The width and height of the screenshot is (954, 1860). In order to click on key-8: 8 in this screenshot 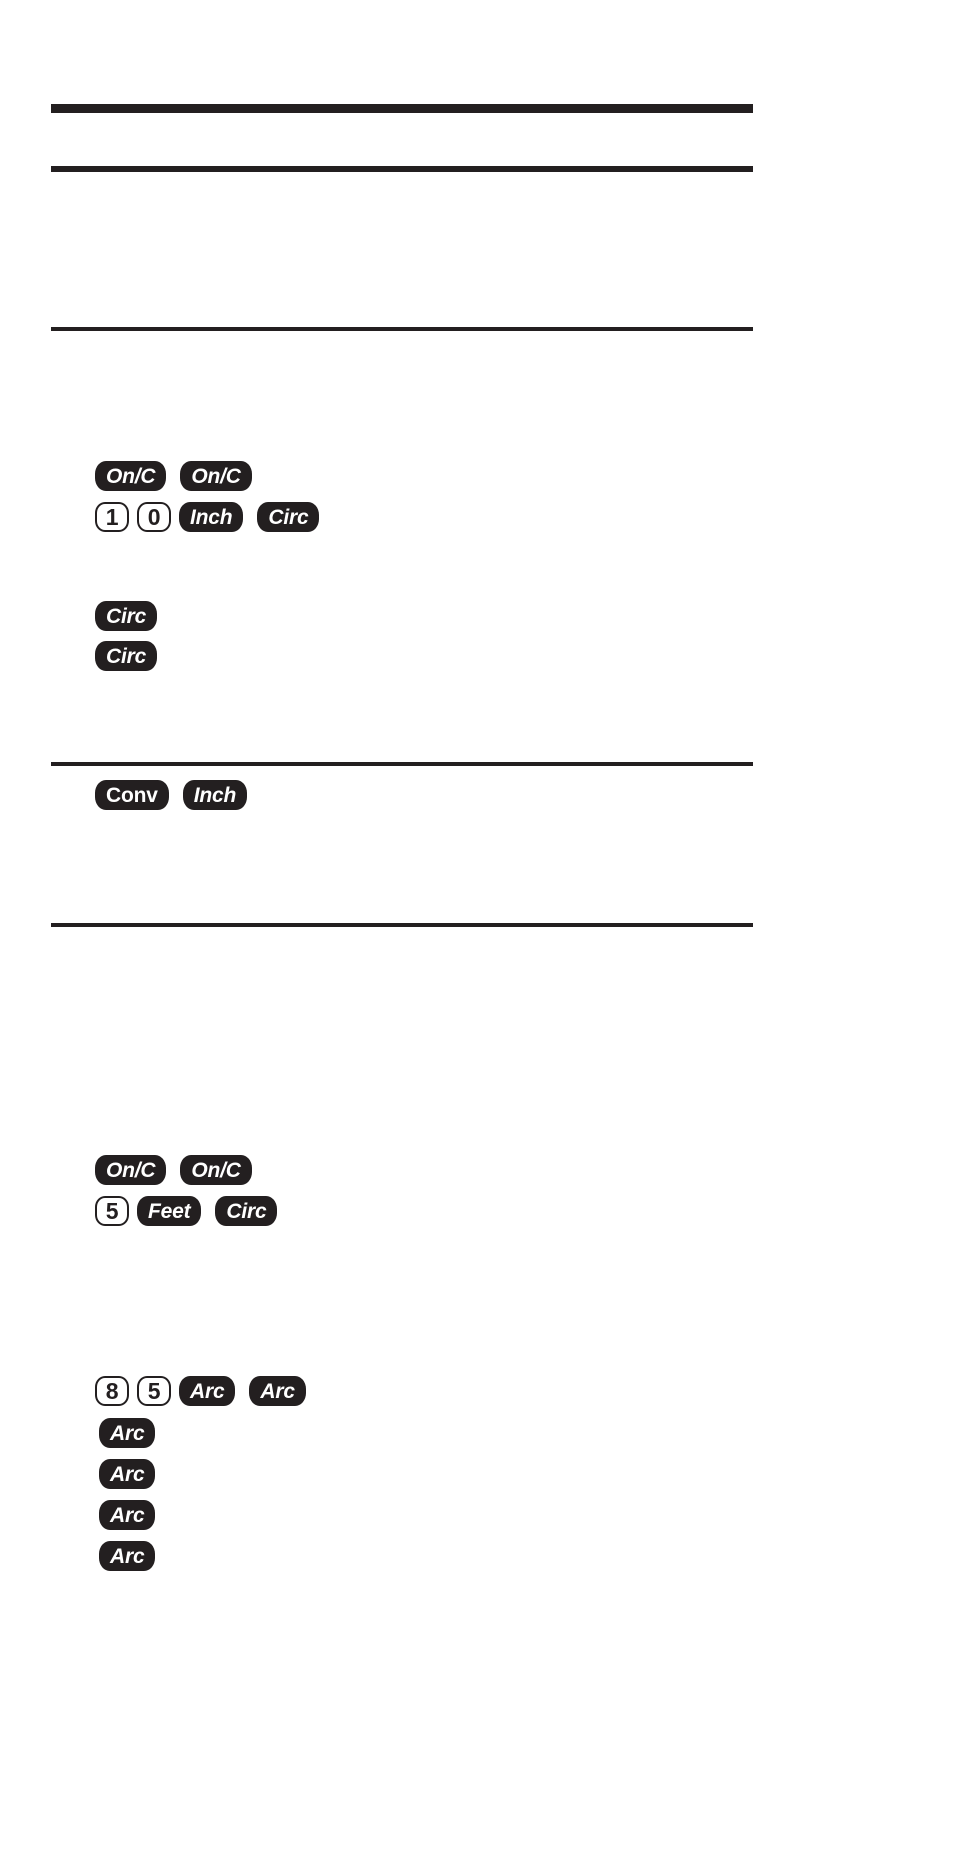, I will do `click(112, 1391)`.